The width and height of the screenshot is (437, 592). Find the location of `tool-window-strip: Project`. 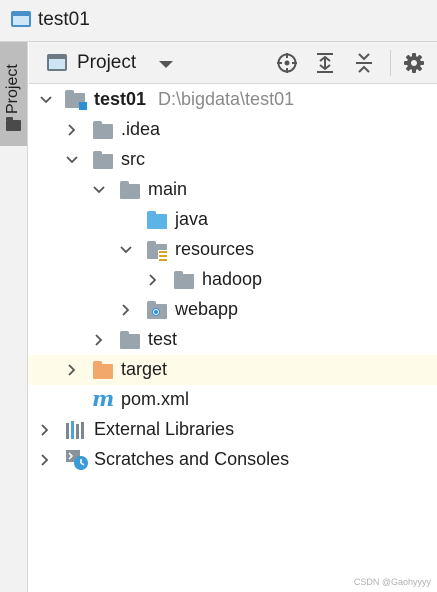

tool-window-strip: Project is located at coordinates (14, 317).